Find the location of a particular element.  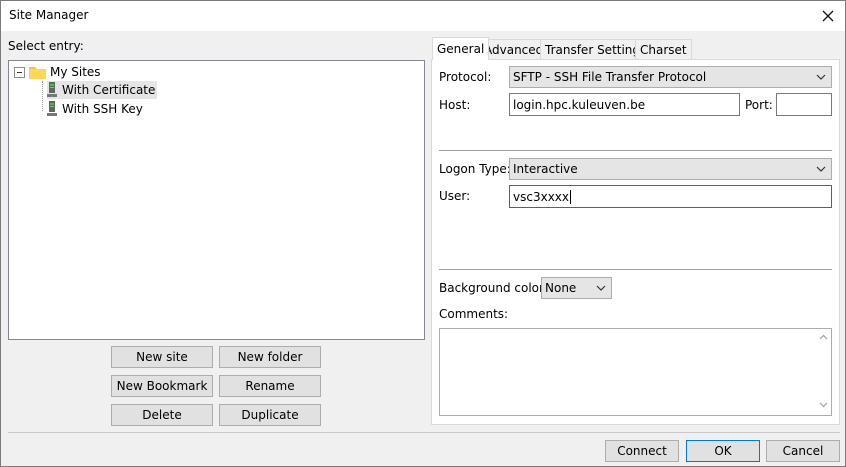

tab-charset: Charset is located at coordinates (663, 49).